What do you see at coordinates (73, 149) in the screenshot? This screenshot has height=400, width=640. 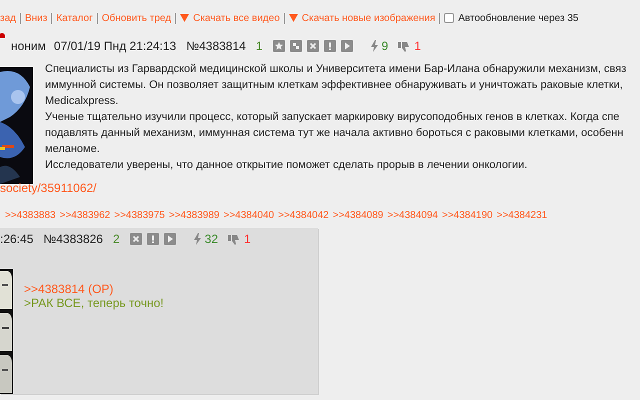 I see `post-text-line: меланоме.` at bounding box center [73, 149].